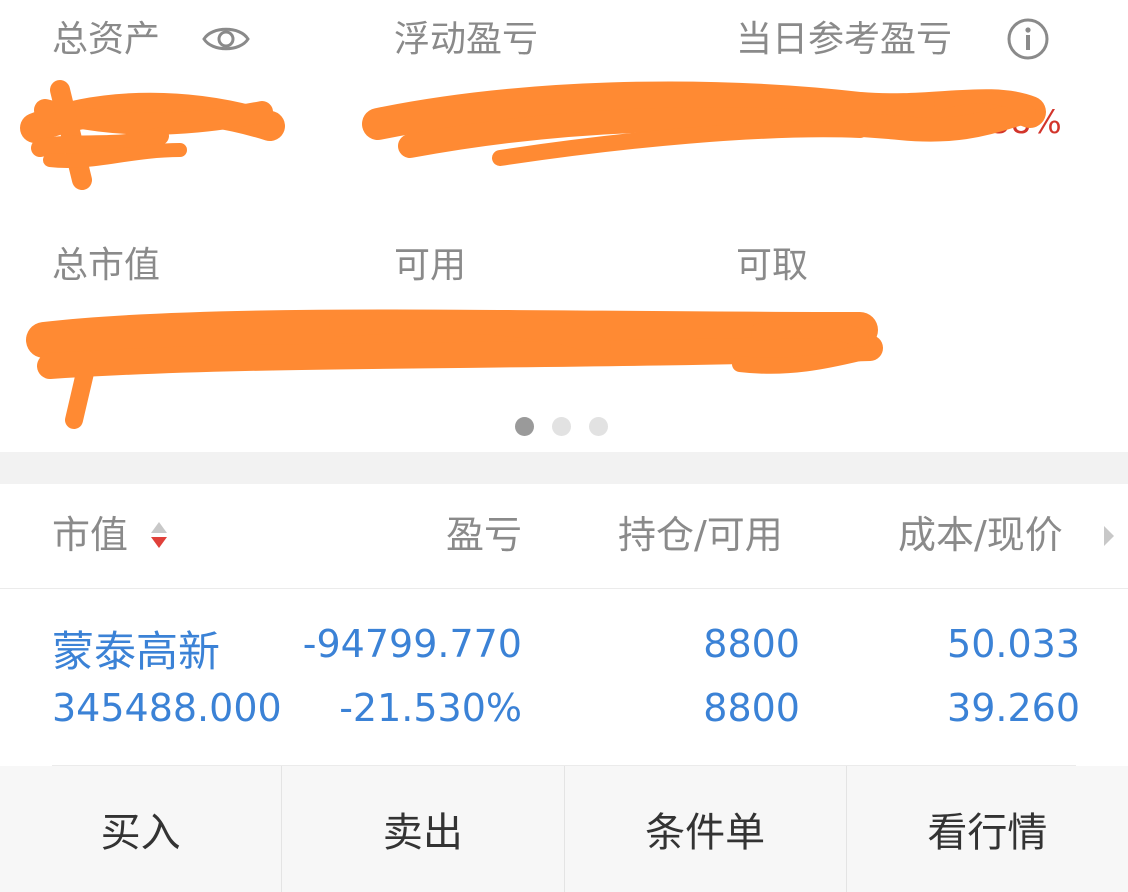  I want to click on chevron-right-icon, so click(1109, 536).